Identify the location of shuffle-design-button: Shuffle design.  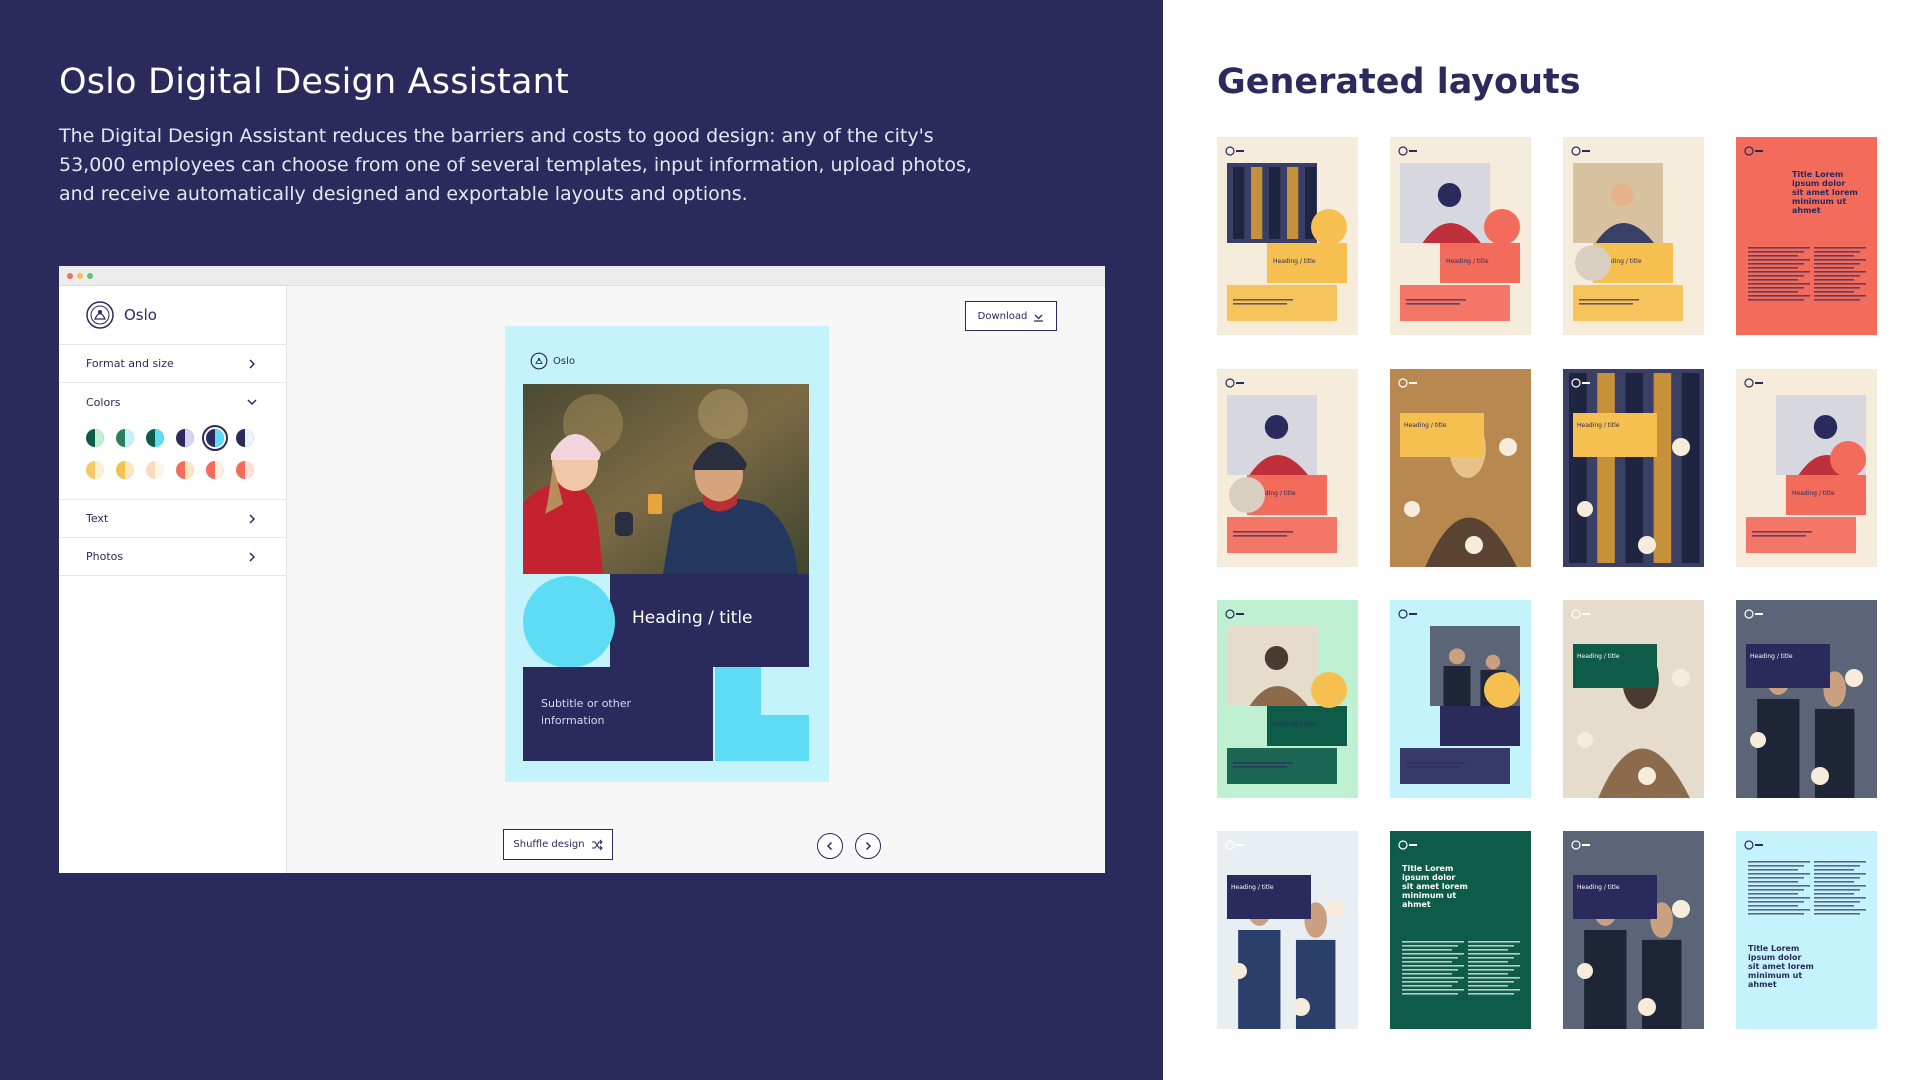
(558, 844).